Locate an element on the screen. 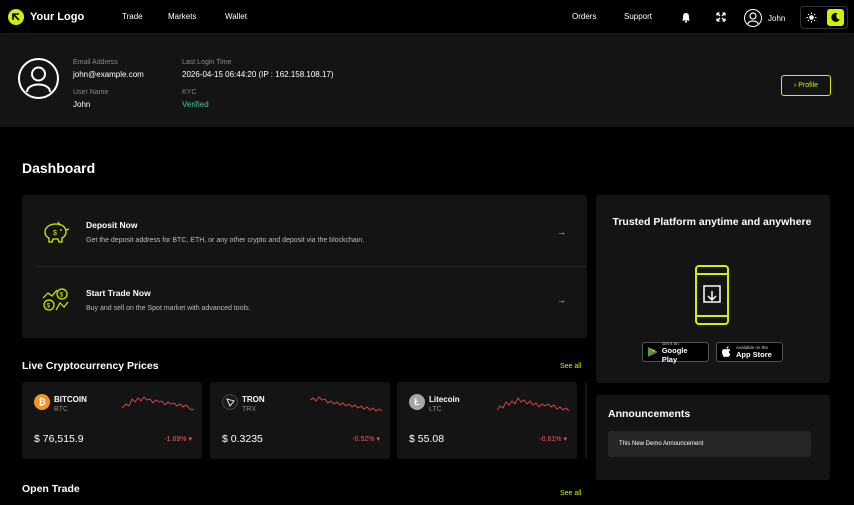  nav-markets: Markets is located at coordinates (182, 16).